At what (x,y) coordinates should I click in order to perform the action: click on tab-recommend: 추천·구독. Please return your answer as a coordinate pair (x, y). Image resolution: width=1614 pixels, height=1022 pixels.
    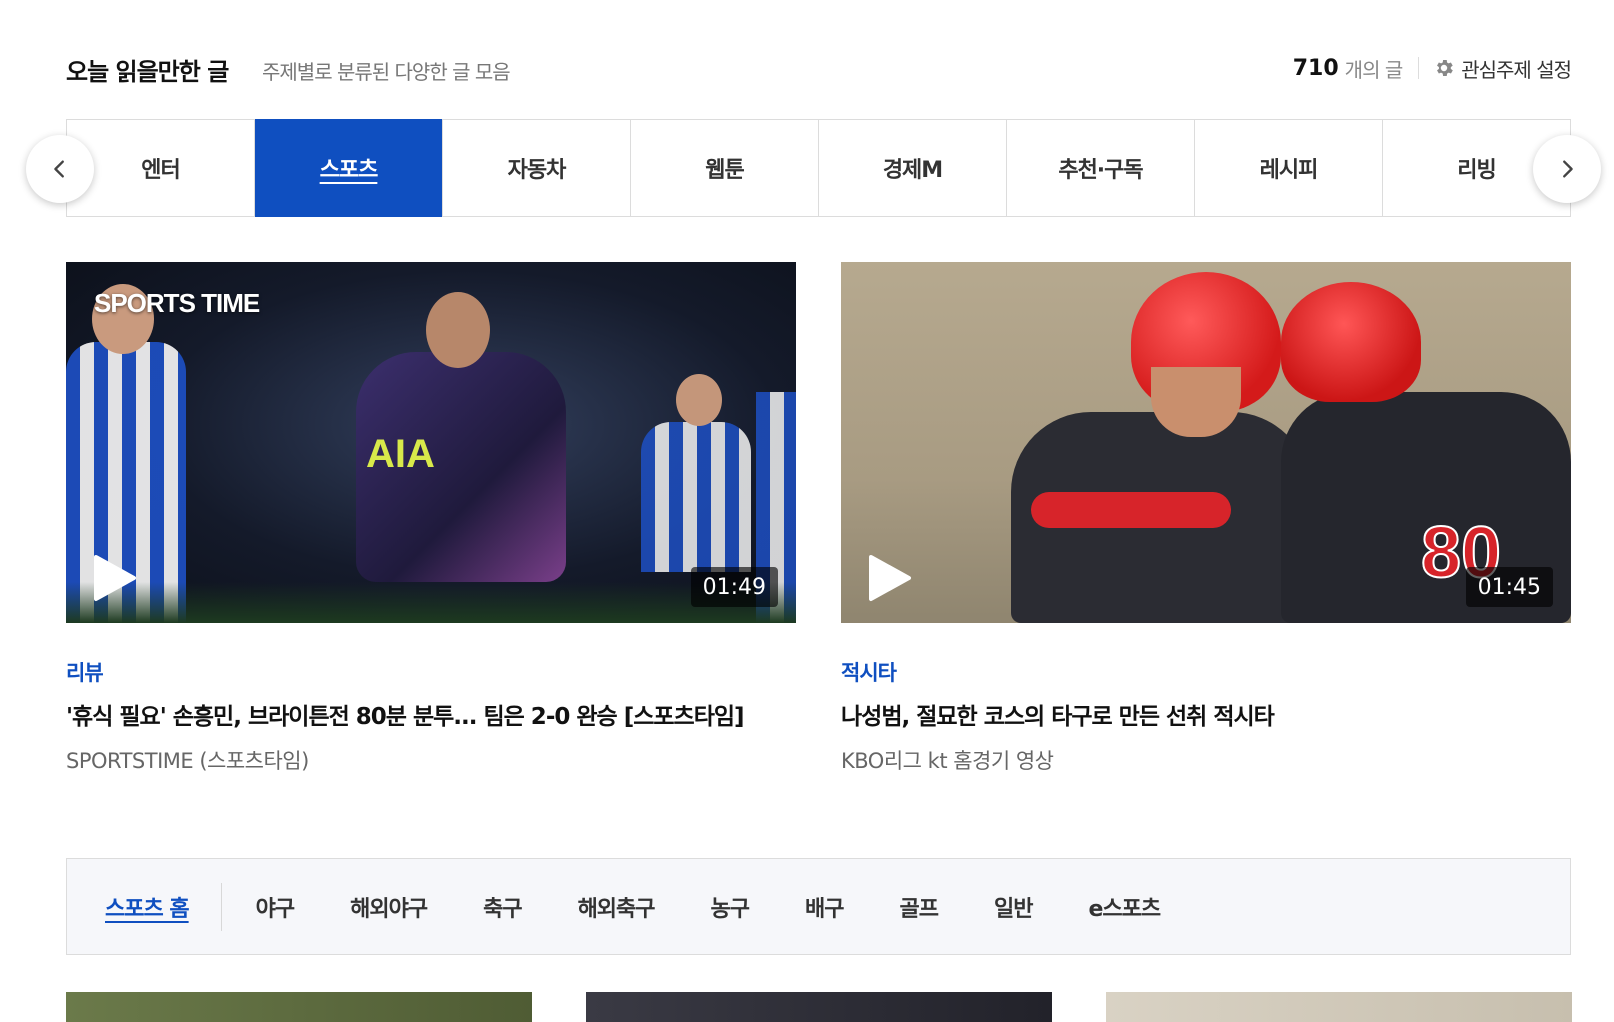
    Looking at the image, I should click on (1101, 168).